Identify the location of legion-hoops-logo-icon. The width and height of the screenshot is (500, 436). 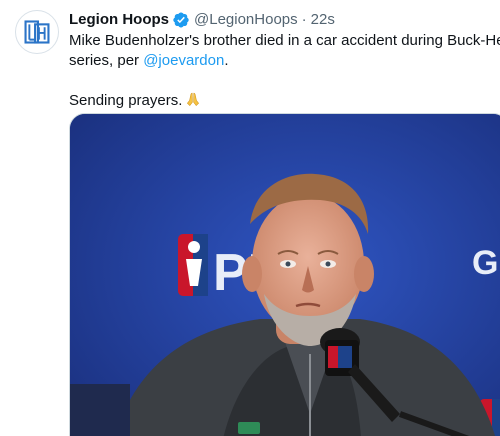
(37, 32).